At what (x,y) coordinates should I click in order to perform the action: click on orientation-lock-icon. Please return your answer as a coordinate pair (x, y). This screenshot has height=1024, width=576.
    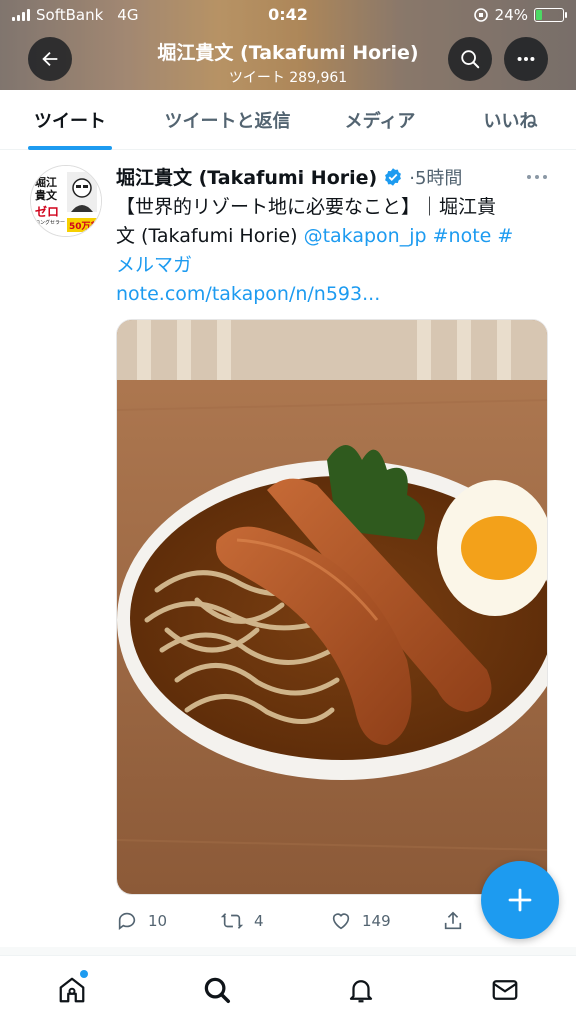
    Looking at the image, I should click on (480, 15).